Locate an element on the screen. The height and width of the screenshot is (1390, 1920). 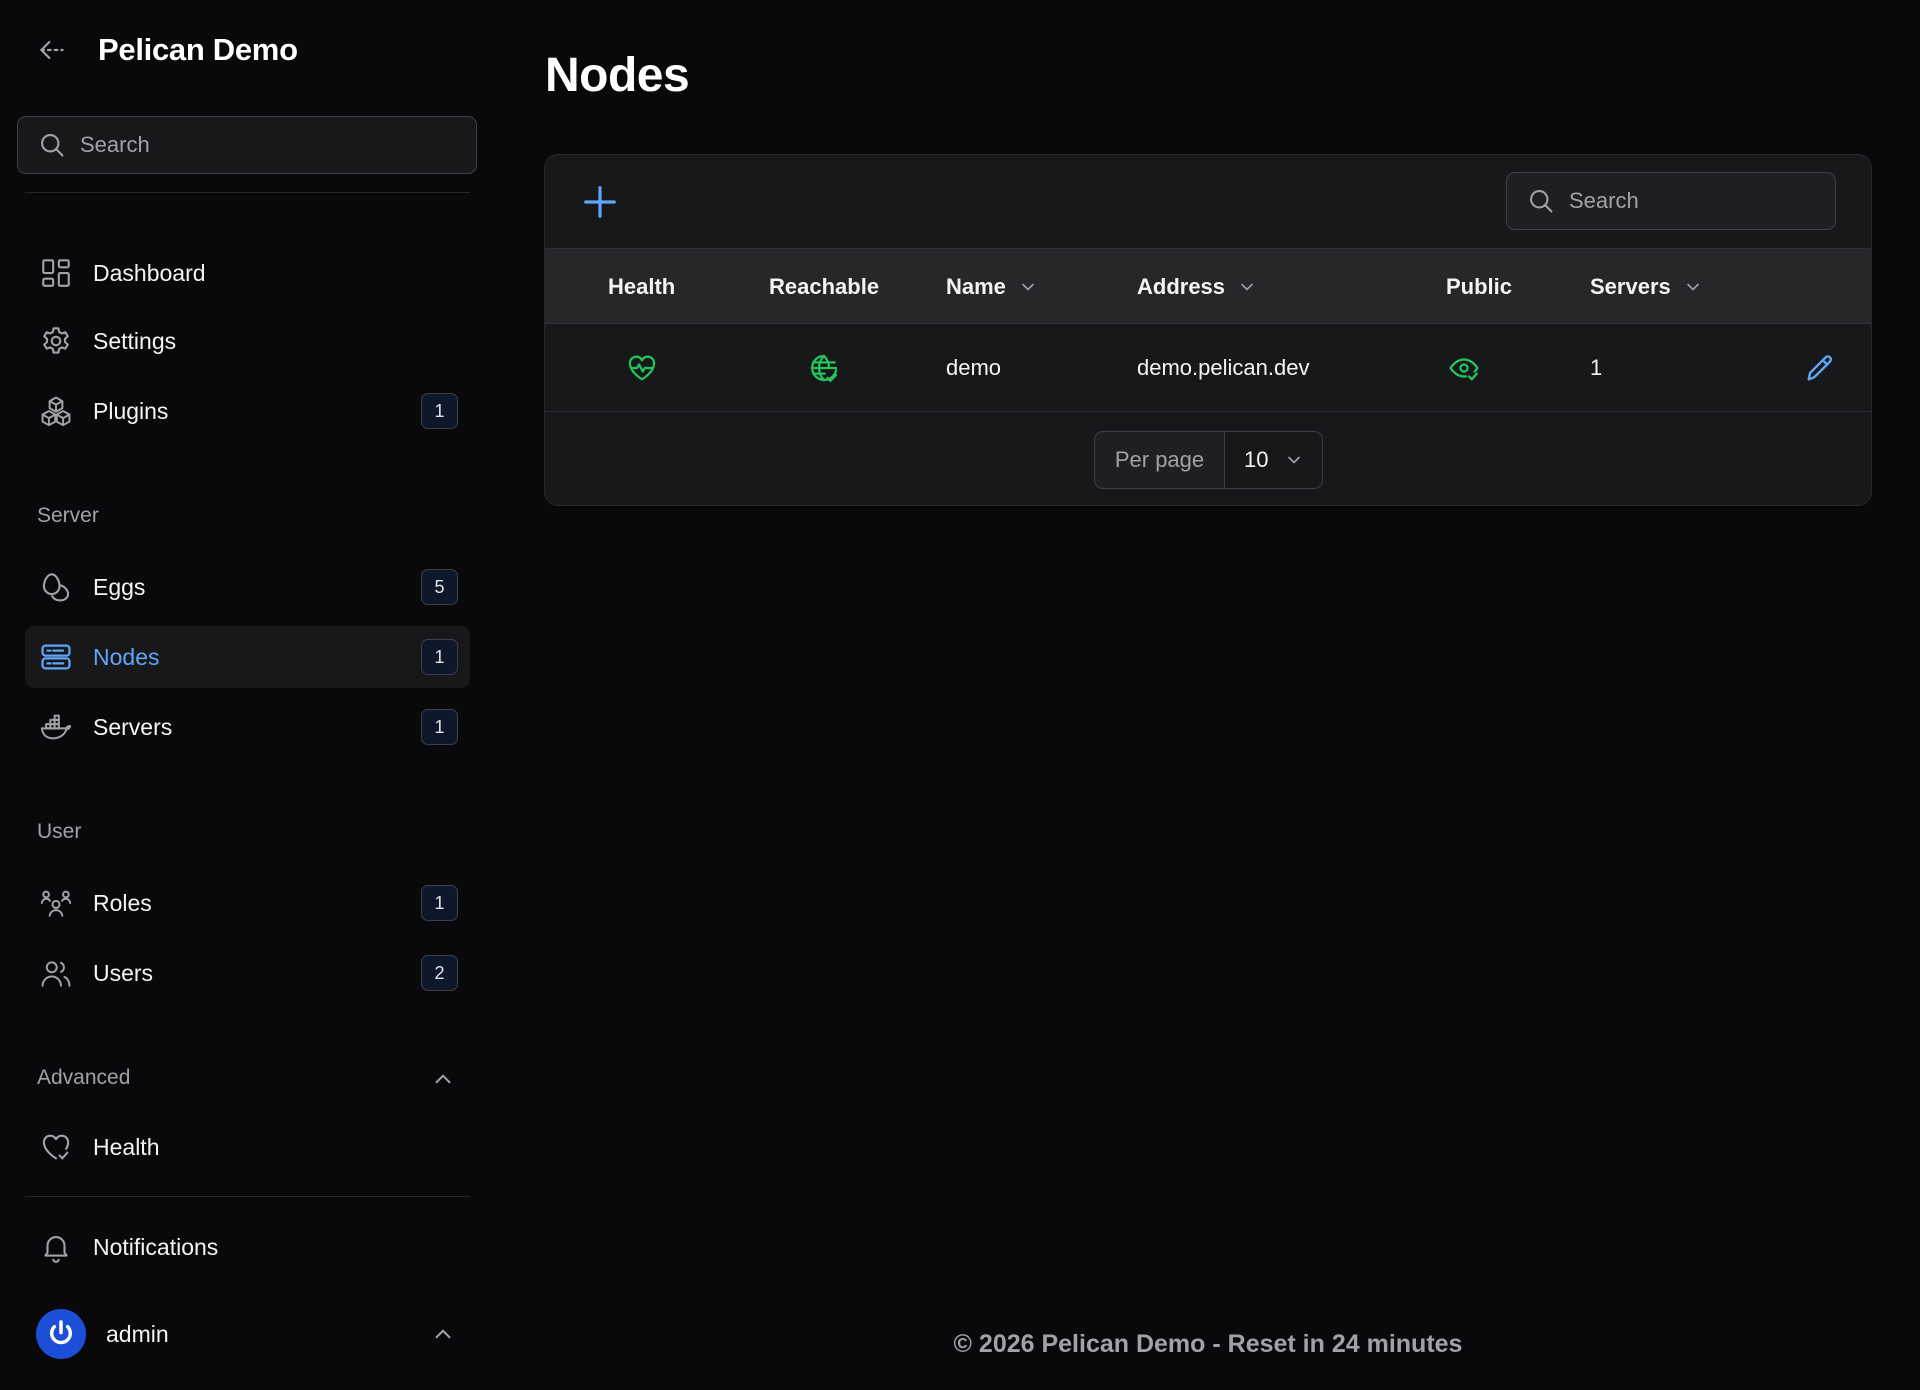
column-label: Reachable is located at coordinates (824, 286).